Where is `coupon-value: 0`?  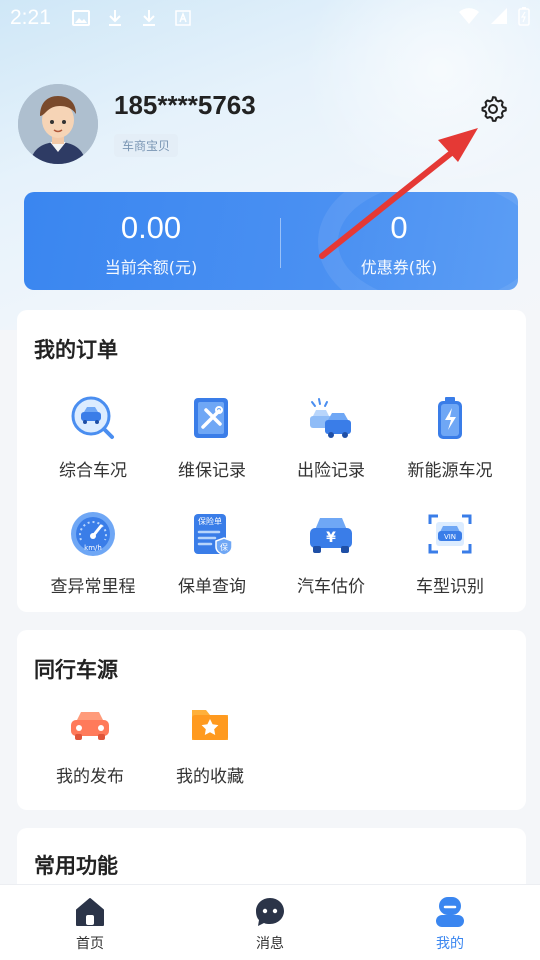 coupon-value: 0 is located at coordinates (399, 227).